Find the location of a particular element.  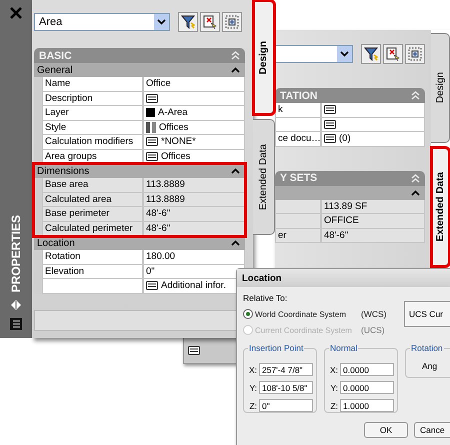

property-label: Base area is located at coordinates (92, 185).